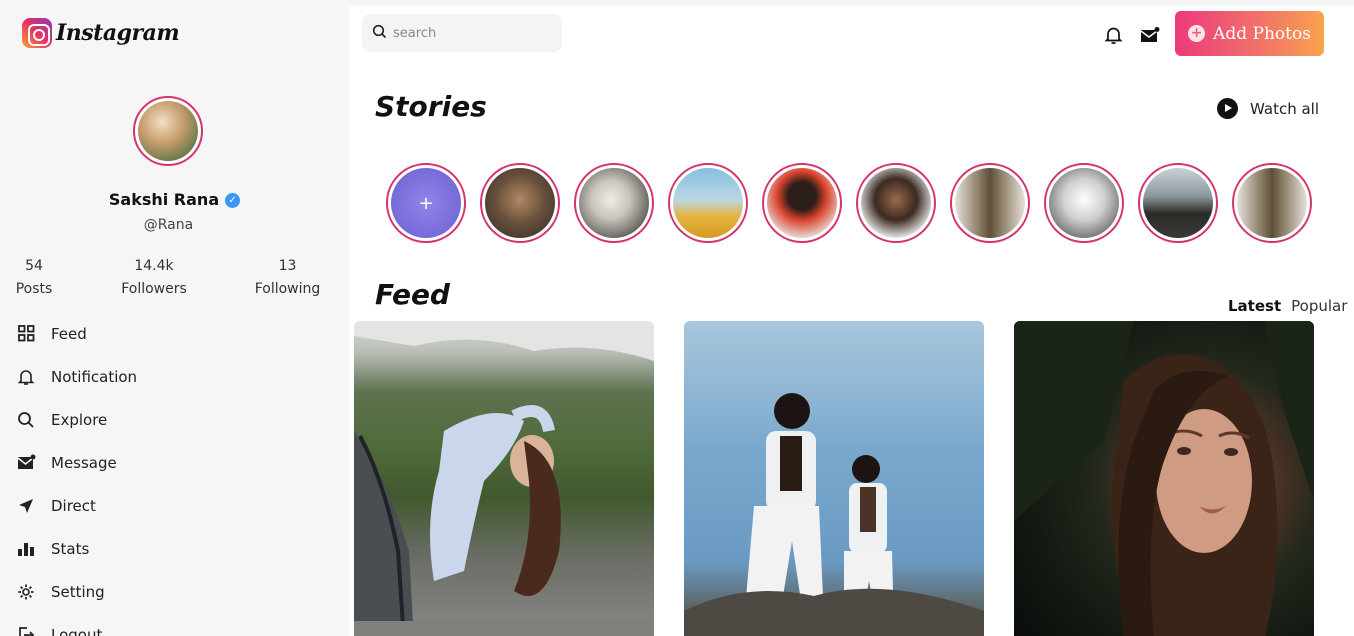 Image resolution: width=1354 pixels, height=636 pixels. I want to click on watch-all-label: Watch all, so click(1284, 108).